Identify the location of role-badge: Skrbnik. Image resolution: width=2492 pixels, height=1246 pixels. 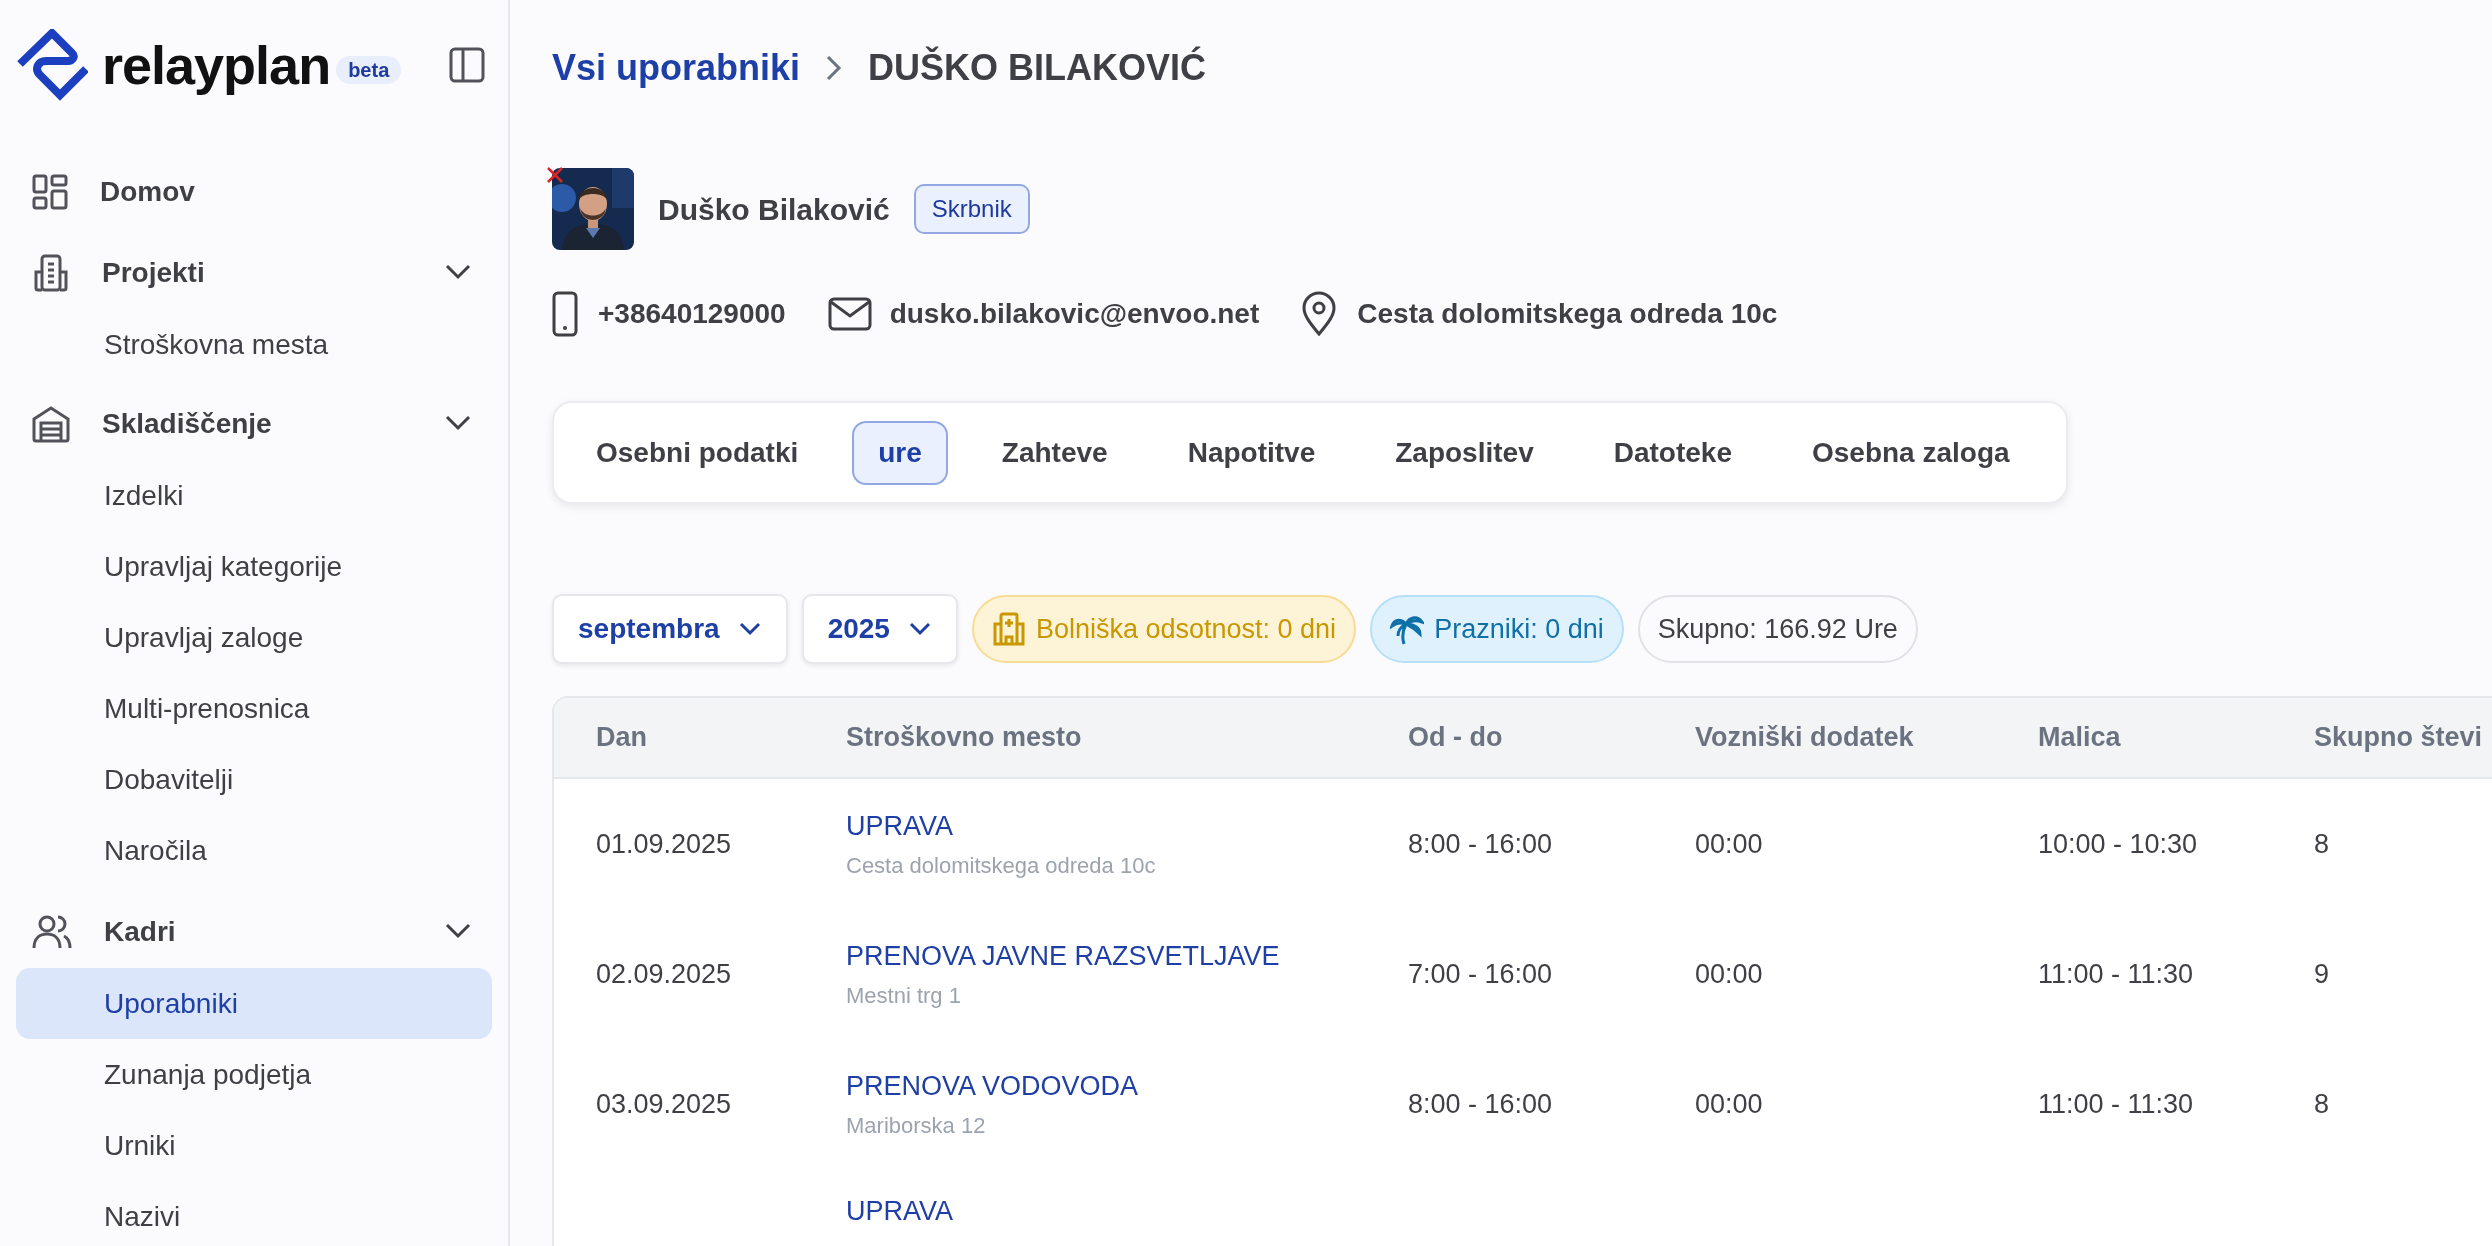
(971, 209).